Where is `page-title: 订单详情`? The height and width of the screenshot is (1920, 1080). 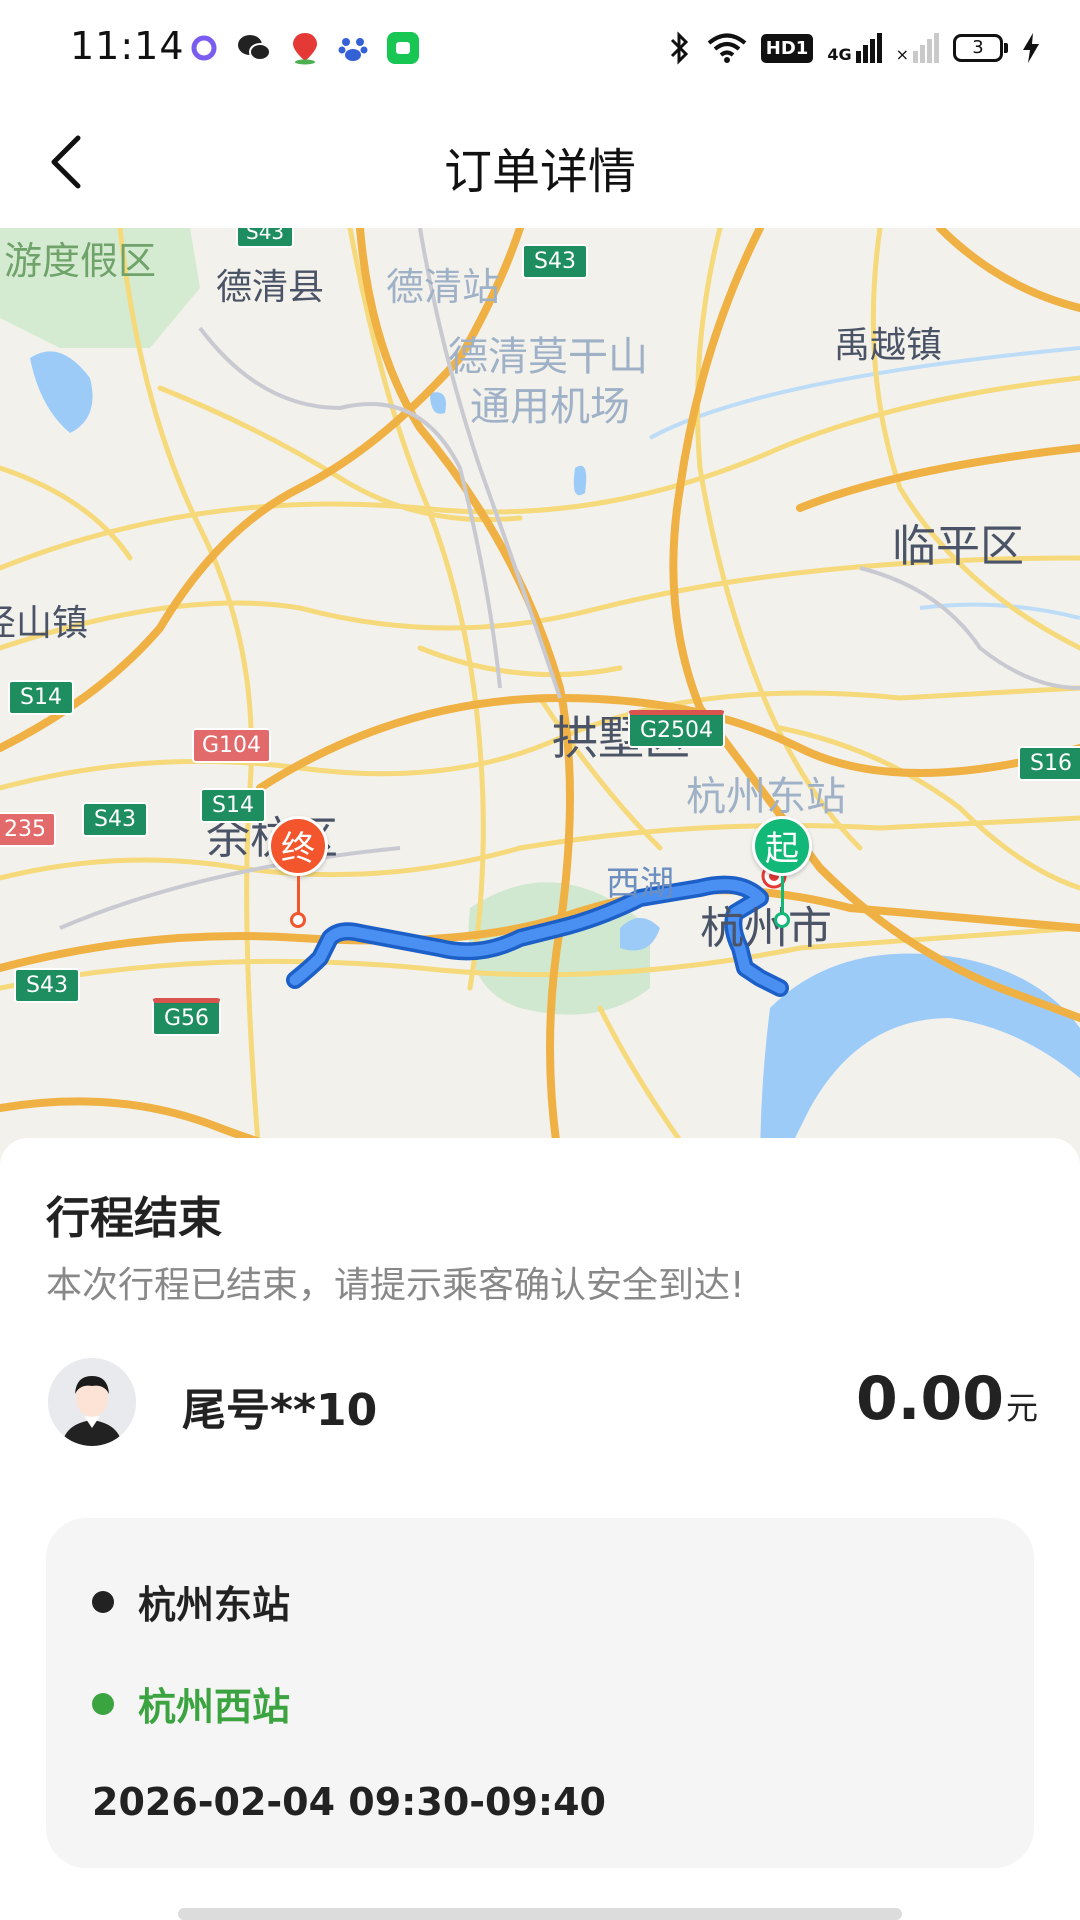 page-title: 订单详情 is located at coordinates (539, 172).